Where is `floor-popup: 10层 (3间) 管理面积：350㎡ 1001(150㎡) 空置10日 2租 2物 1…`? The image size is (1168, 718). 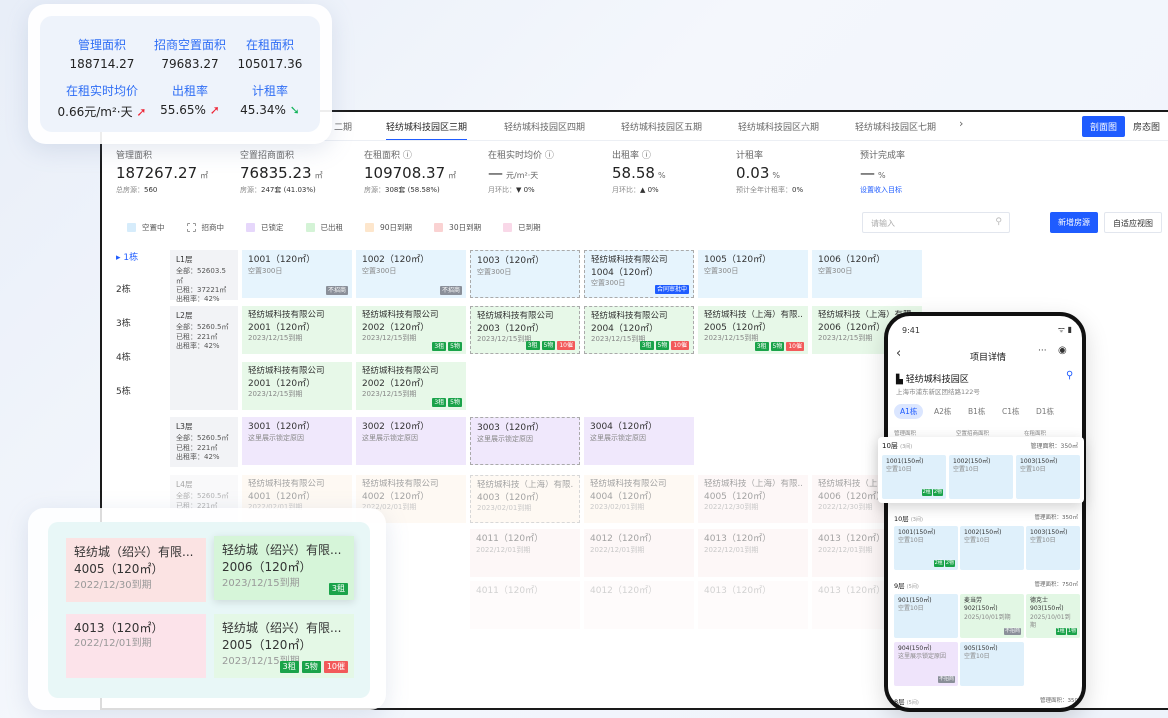
floor-popup: 10层 (3间) 管理面积：350㎡ 1001(150㎡) 空置10日 2租 2物 1… is located at coordinates (981, 470).